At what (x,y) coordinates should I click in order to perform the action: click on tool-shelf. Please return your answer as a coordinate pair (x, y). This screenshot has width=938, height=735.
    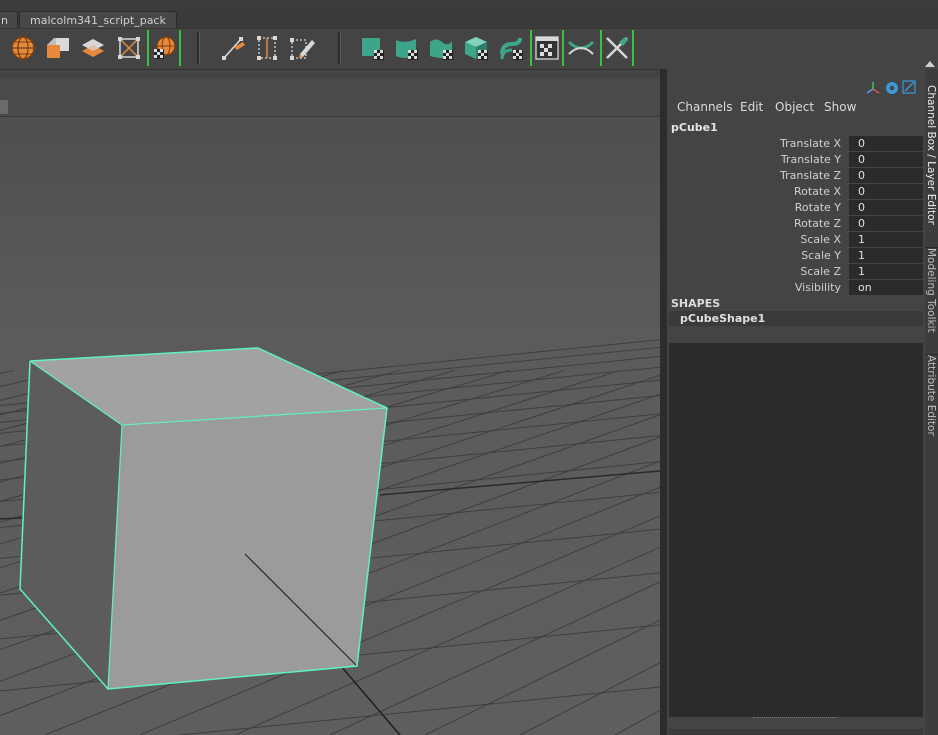
    Looking at the image, I should click on (469, 60).